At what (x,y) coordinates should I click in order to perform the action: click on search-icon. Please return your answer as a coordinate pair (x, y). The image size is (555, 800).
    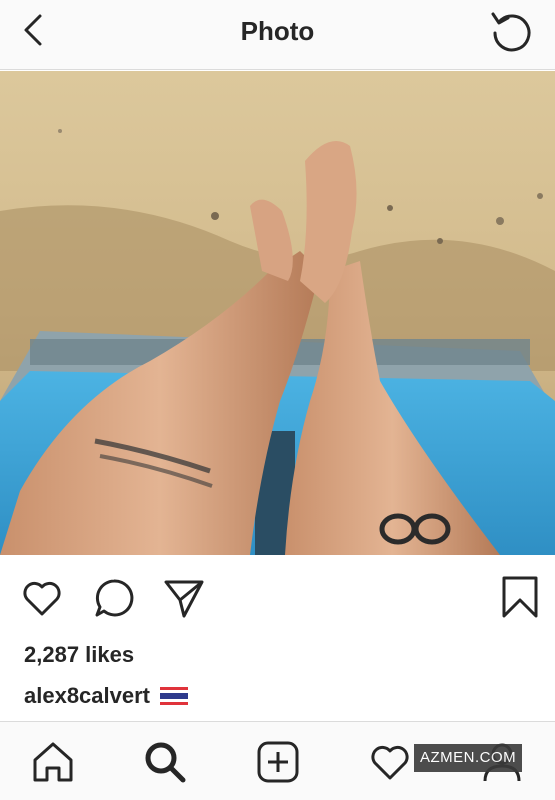
    Looking at the image, I should click on (165, 762).